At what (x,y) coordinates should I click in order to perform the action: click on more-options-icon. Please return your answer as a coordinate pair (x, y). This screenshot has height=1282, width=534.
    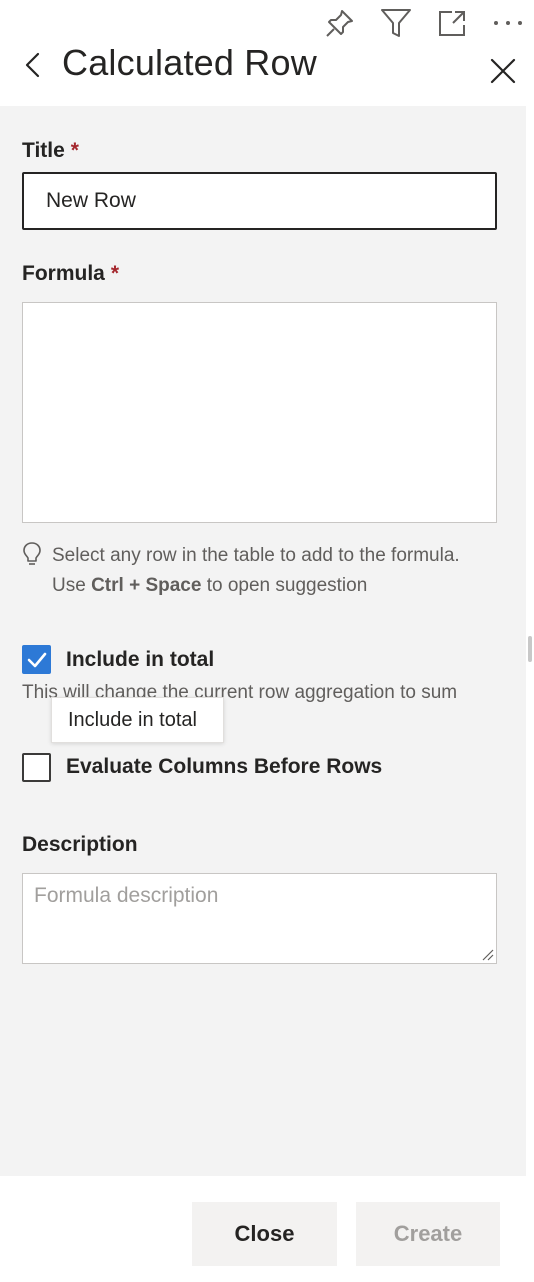
    Looking at the image, I should click on (508, 23).